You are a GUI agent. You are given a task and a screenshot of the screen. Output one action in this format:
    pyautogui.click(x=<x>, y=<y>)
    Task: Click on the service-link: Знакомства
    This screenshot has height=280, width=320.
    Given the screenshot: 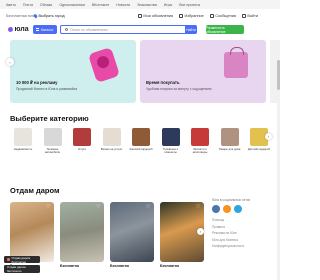 What is the action you would take?
    pyautogui.click(x=147, y=5)
    